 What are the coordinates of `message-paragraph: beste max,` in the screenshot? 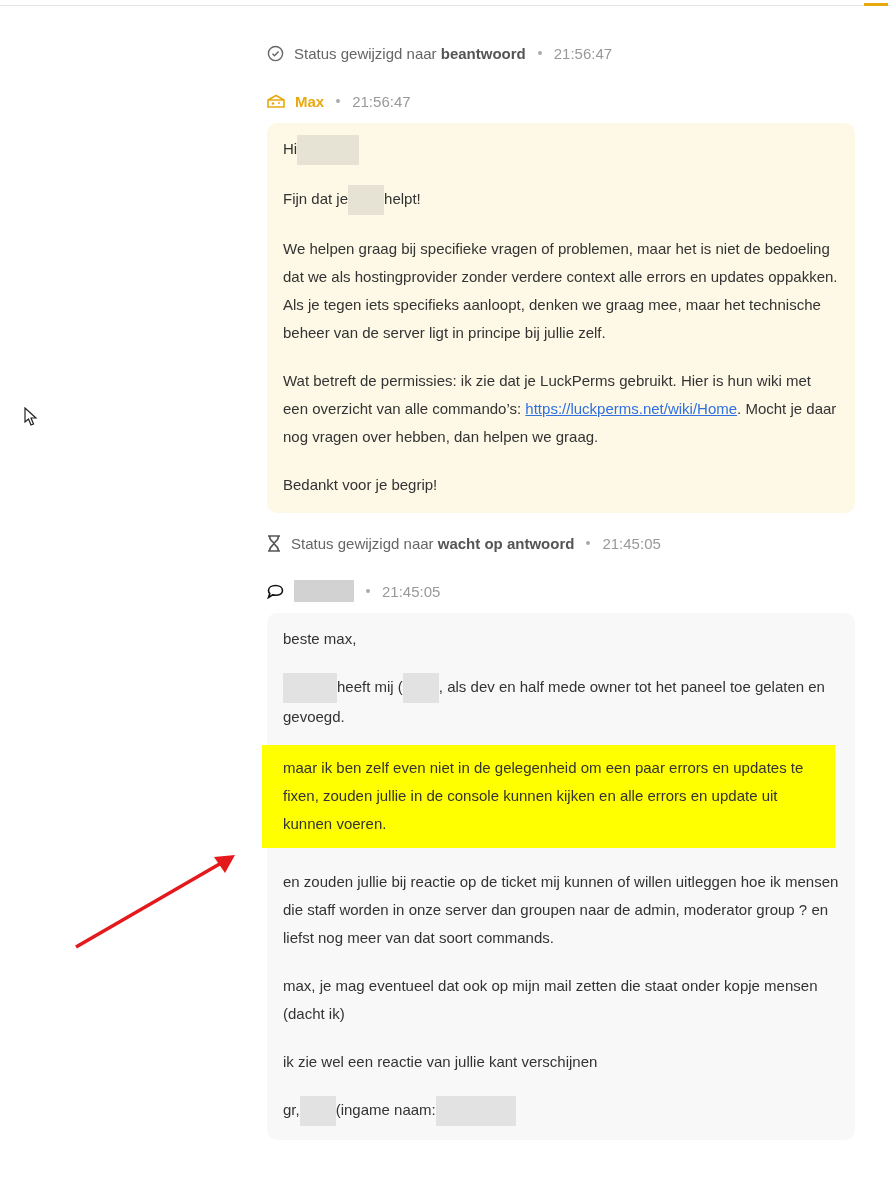 It's located at (320, 639).